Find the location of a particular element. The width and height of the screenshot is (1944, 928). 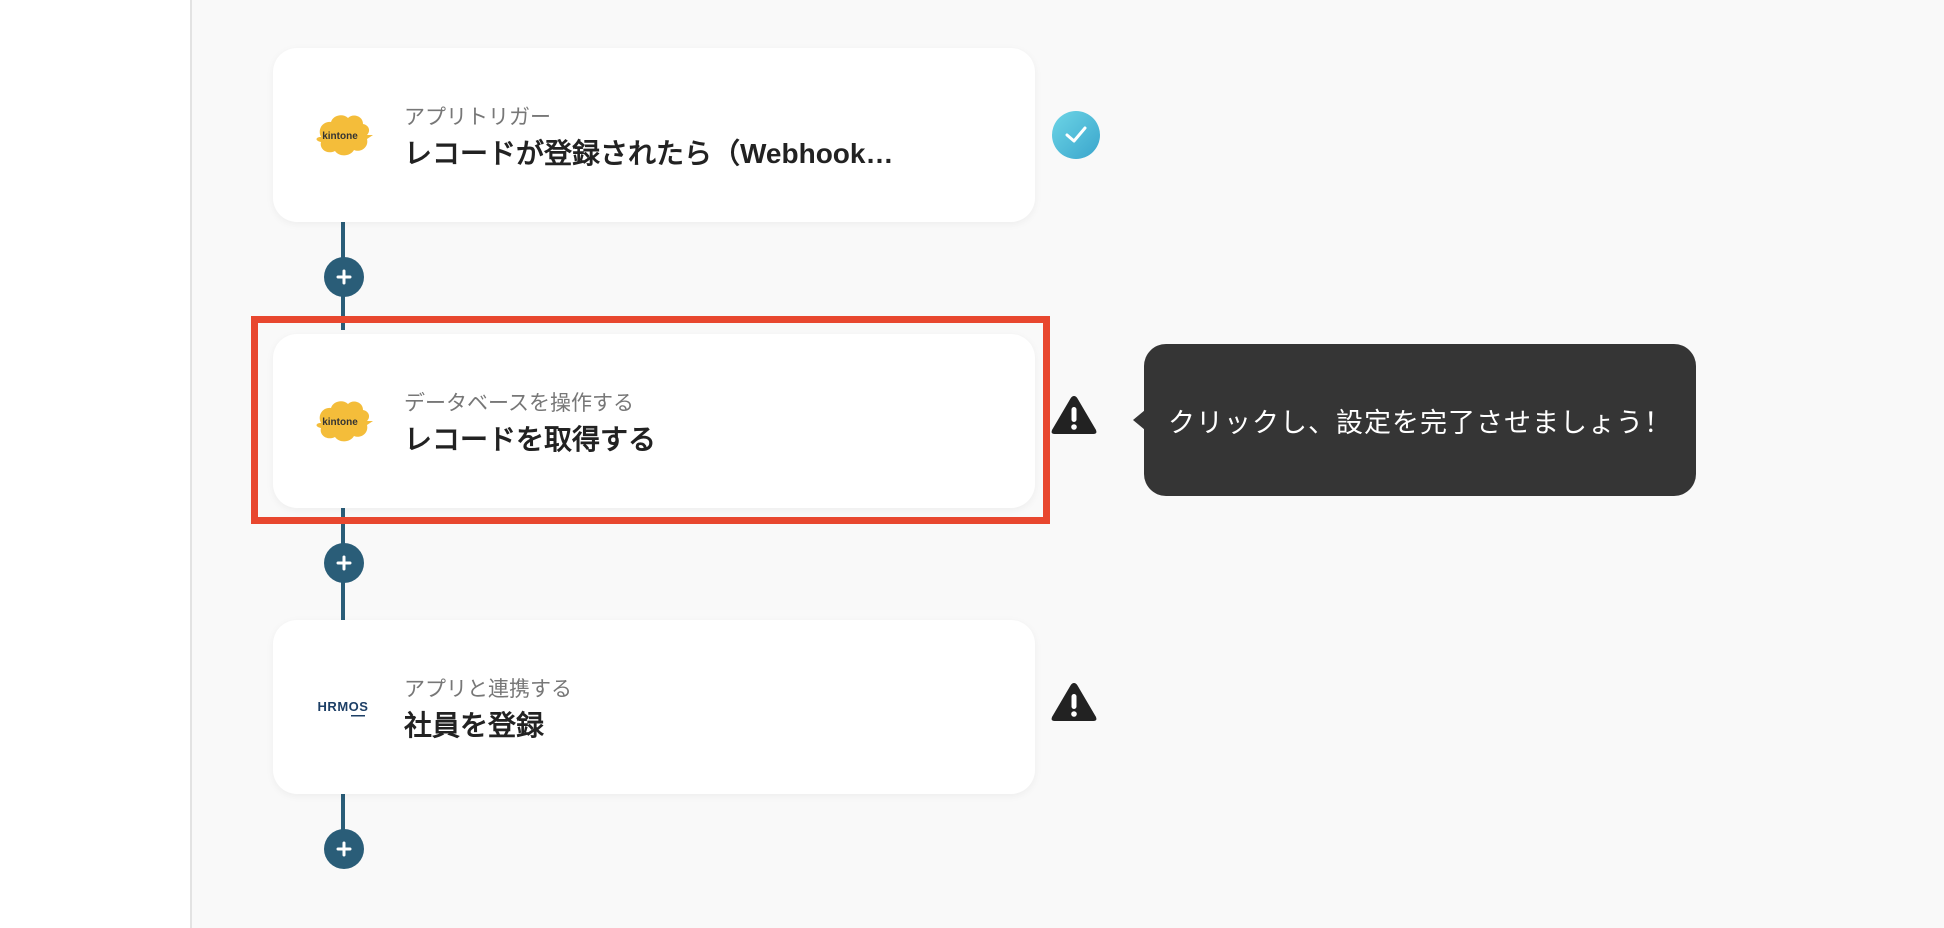

tooltip-text: クリックし、設定を完了させましょう！ is located at coordinates (1420, 422).